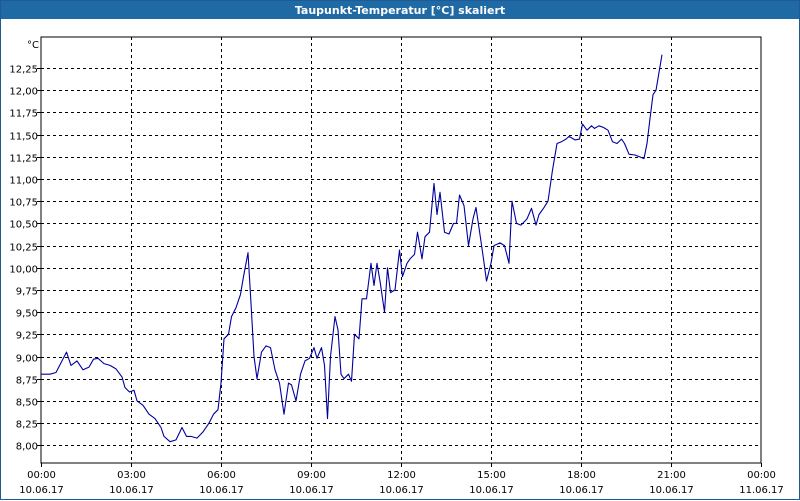 The width and height of the screenshot is (800, 501). I want to click on y-tick-label: 8,50, so click(27, 403).